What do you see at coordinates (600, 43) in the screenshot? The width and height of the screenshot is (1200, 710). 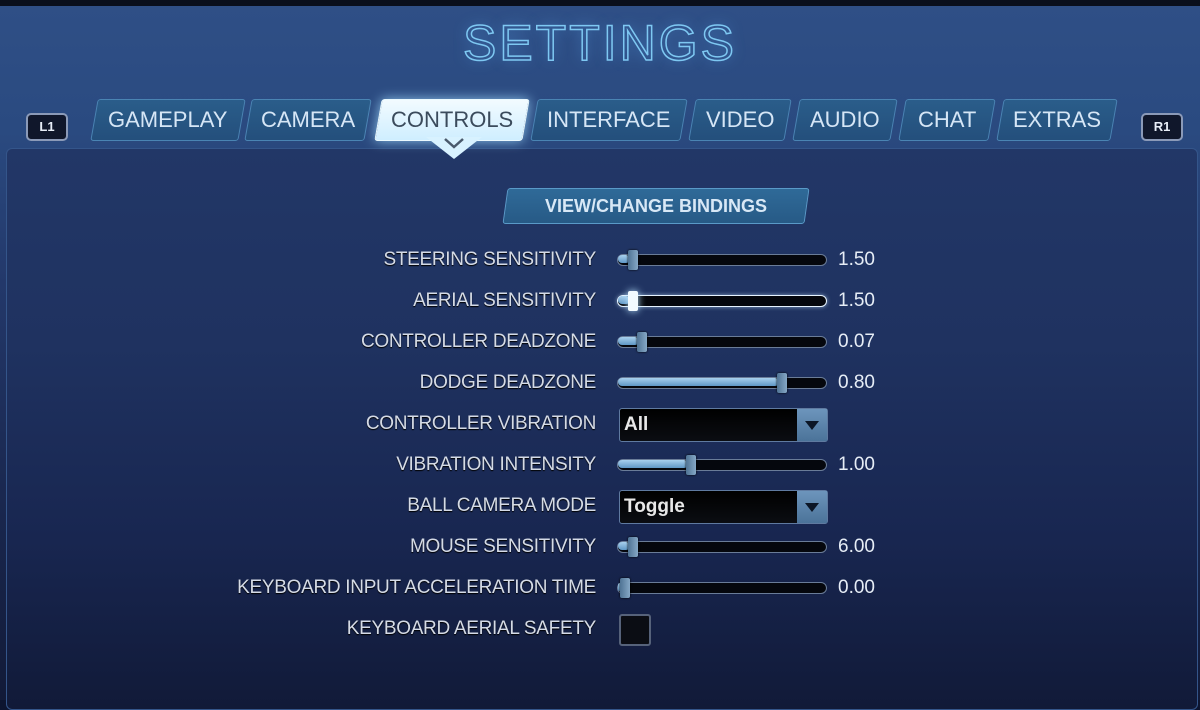 I see `page-title: SETTINGS` at bounding box center [600, 43].